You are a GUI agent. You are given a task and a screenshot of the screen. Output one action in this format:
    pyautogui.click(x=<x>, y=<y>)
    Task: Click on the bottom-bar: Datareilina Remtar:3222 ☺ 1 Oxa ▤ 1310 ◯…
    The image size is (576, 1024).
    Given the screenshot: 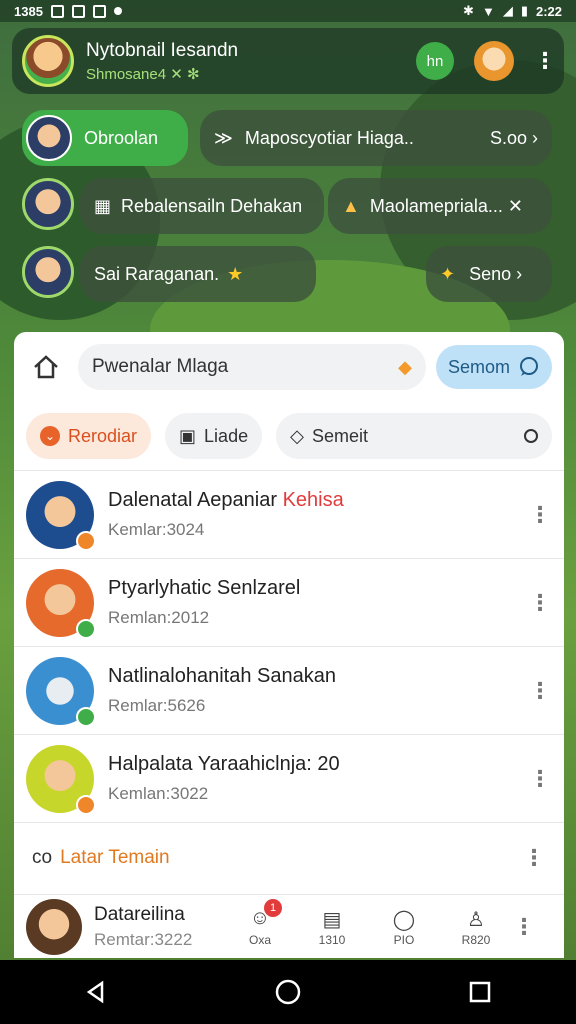 What is the action you would take?
    pyautogui.click(x=289, y=926)
    